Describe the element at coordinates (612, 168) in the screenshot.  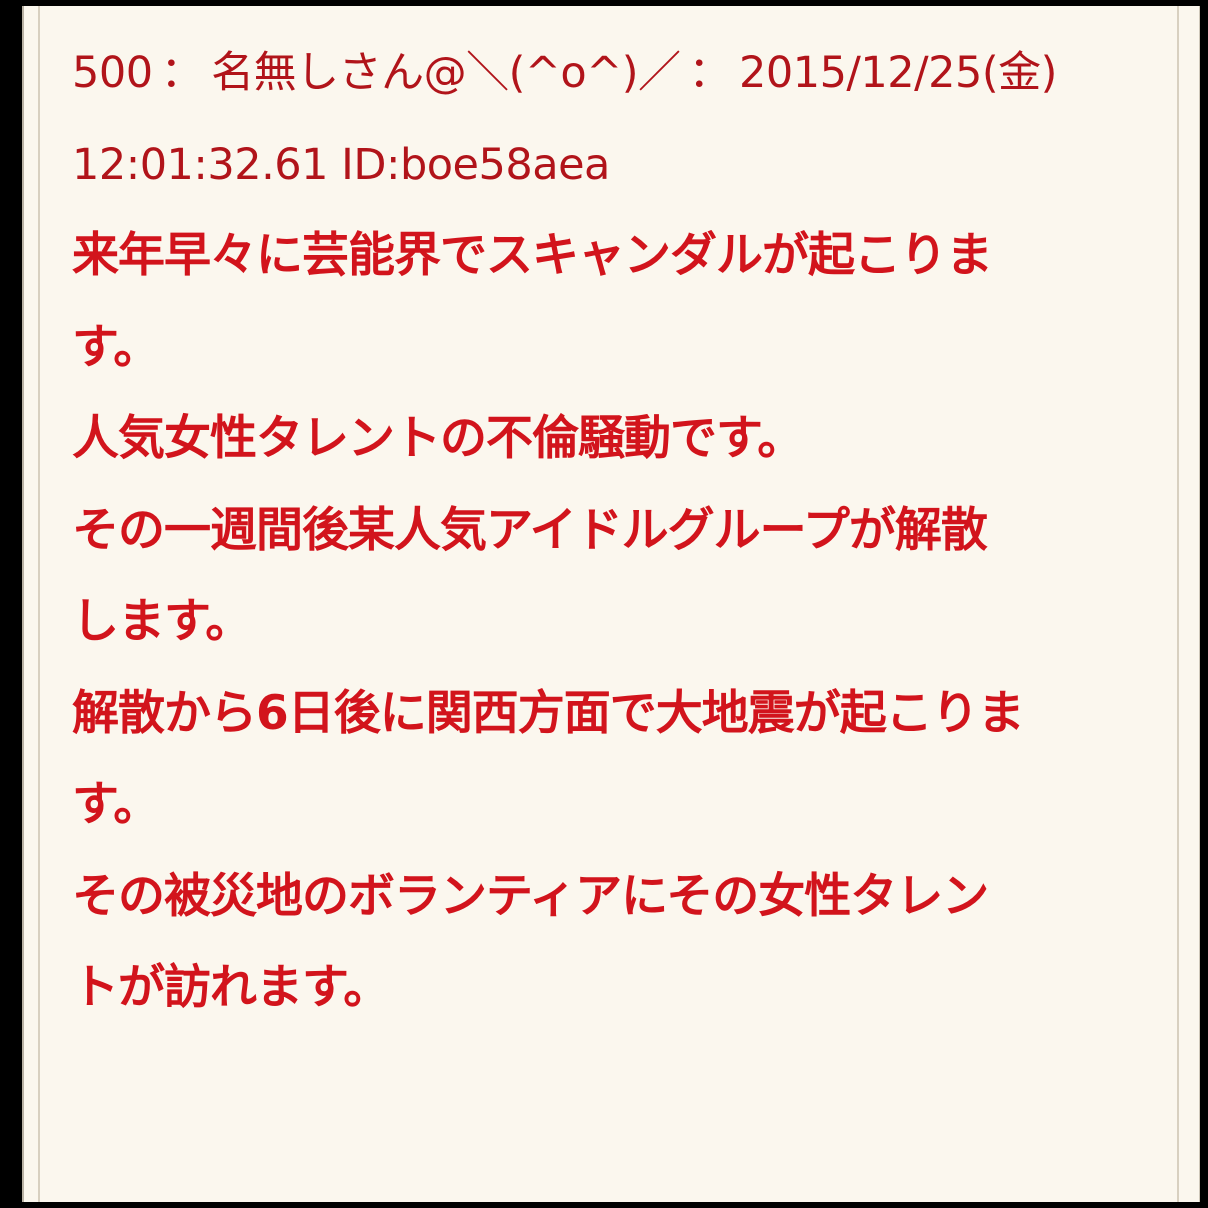
I see `post-header-line-2: 12:01:32.61 ID:boe58aea` at that location.